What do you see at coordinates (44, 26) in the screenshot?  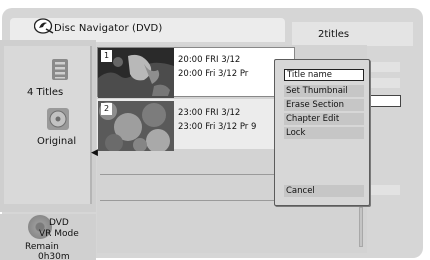 I see `disc-navigator-icon` at bounding box center [44, 26].